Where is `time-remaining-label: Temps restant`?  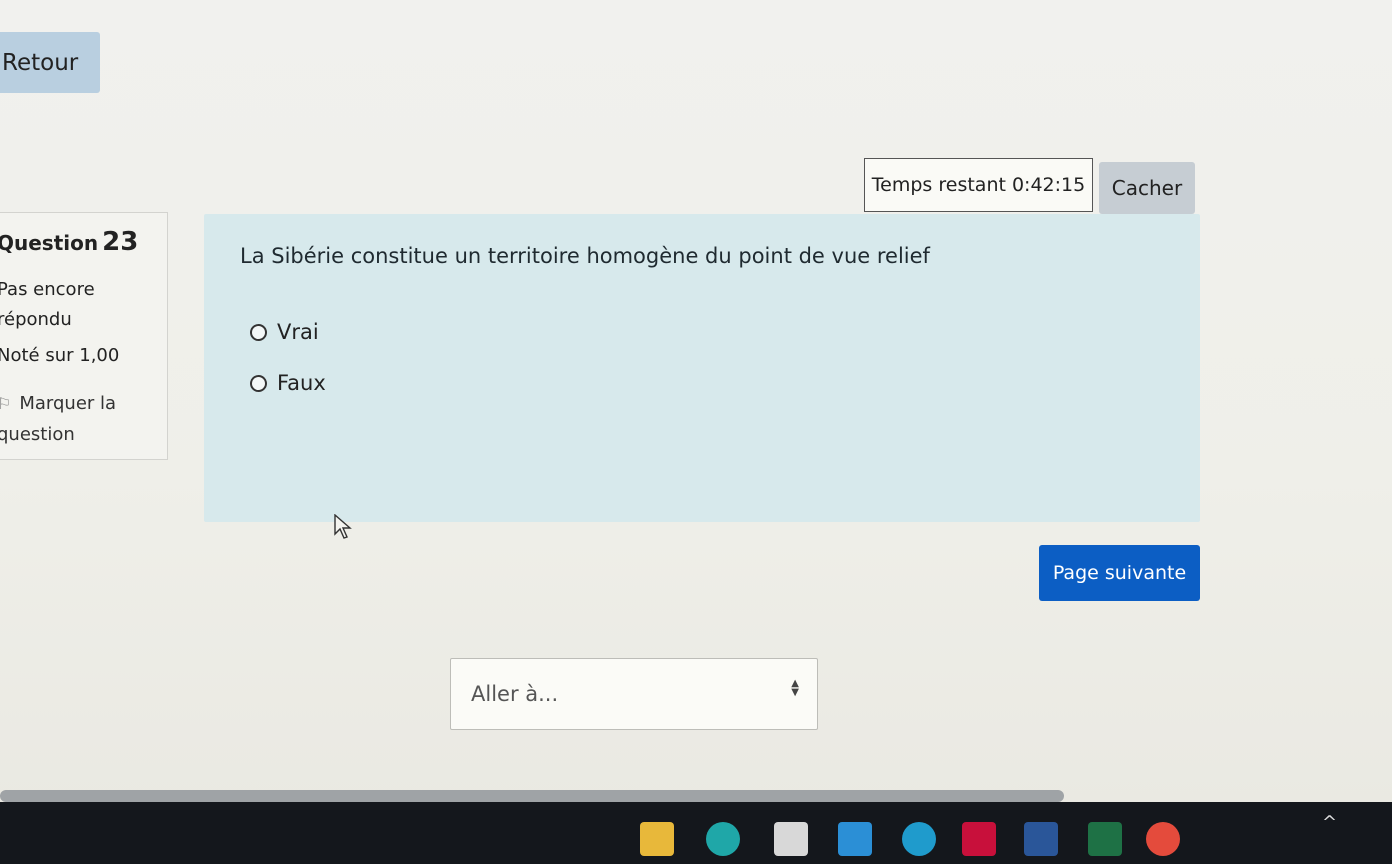 time-remaining-label: Temps restant is located at coordinates (938, 185).